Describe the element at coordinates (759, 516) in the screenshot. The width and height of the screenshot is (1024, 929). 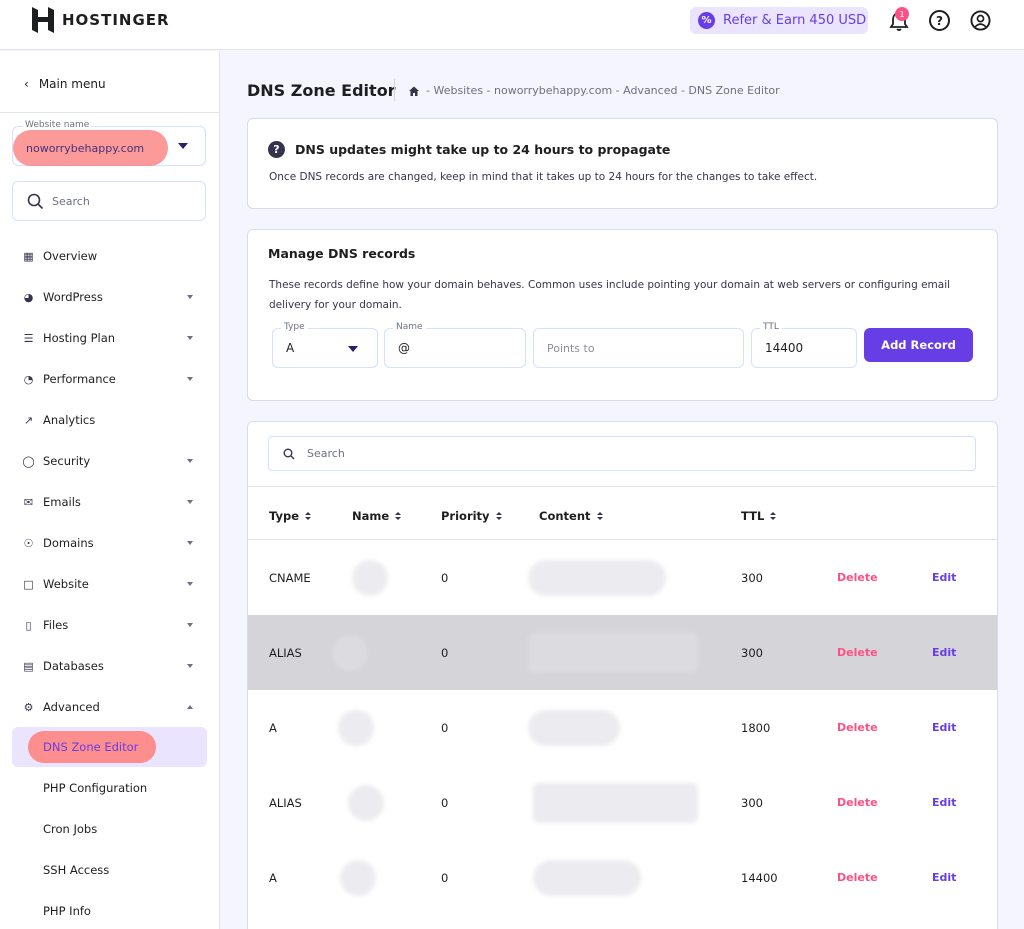
I see `column-header-ttl: TTL` at that location.